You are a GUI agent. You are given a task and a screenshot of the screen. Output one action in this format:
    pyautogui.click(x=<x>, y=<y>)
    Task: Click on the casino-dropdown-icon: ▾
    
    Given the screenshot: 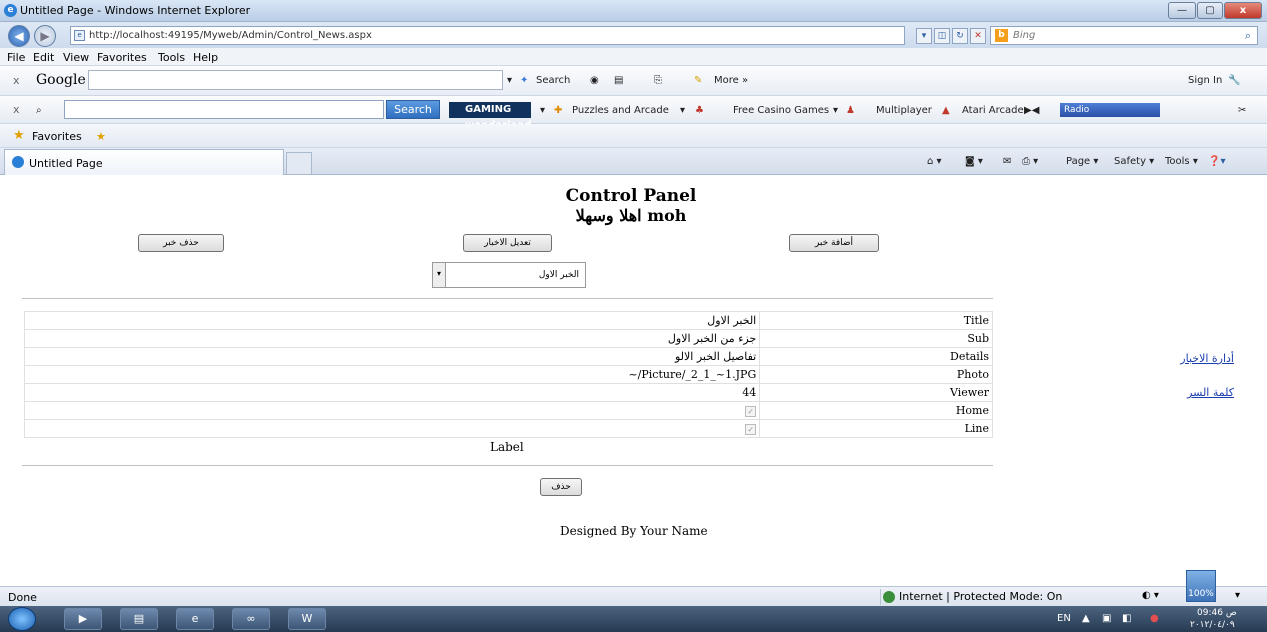 What is the action you would take?
    pyautogui.click(x=835, y=110)
    